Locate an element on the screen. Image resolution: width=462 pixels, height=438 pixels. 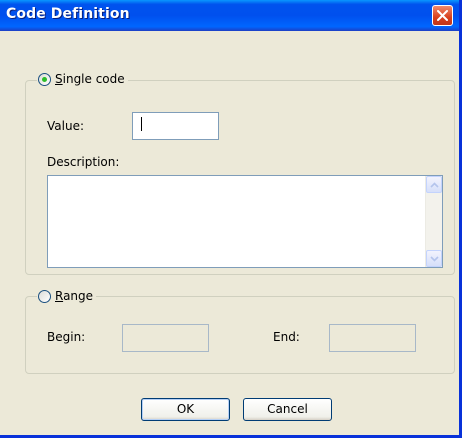
single-code-radio: Single code is located at coordinates (82, 79).